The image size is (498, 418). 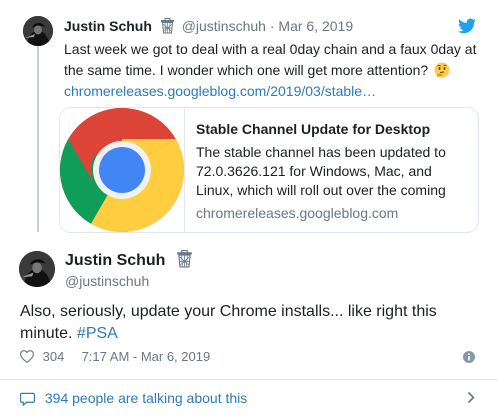 What do you see at coordinates (469, 357) in the screenshot?
I see `info-icon` at bounding box center [469, 357].